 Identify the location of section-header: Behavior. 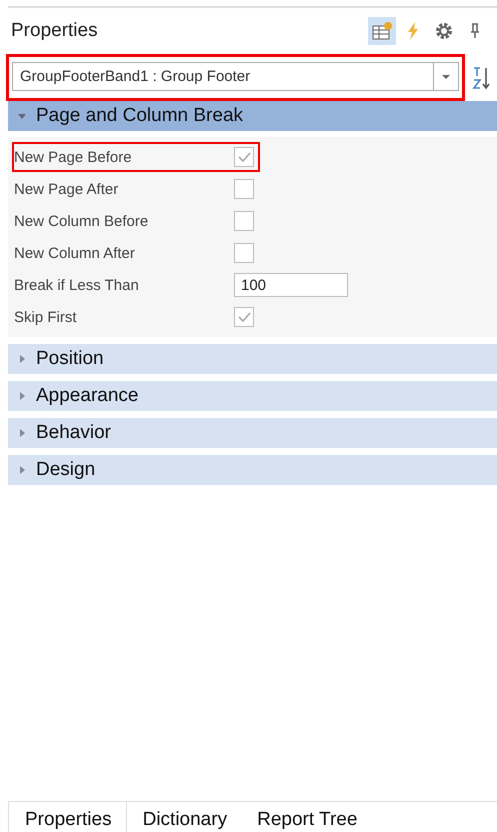
(252, 433).